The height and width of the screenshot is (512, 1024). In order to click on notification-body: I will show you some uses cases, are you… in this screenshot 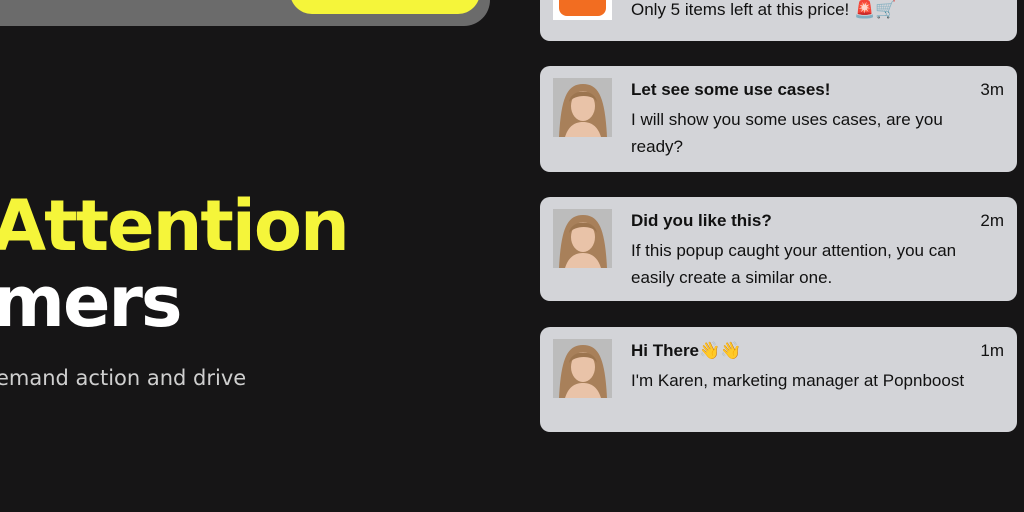, I will do `click(787, 133)`.